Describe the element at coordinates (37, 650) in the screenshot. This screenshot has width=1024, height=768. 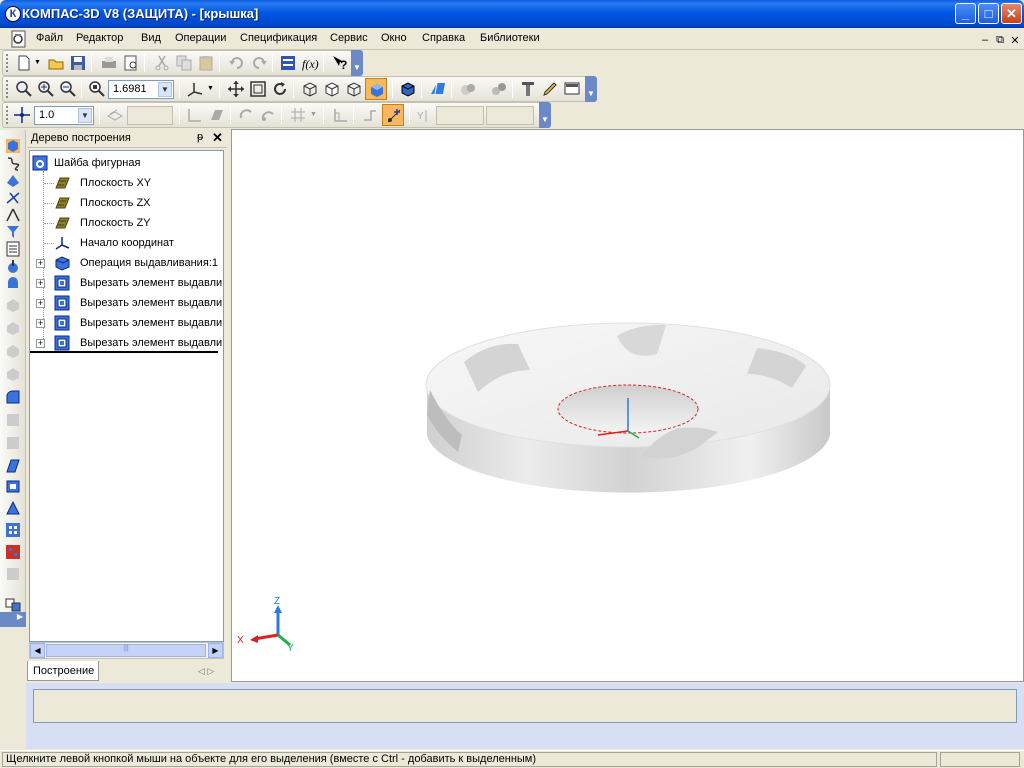
I see `scroll-left-arrow-icon: ◀` at that location.